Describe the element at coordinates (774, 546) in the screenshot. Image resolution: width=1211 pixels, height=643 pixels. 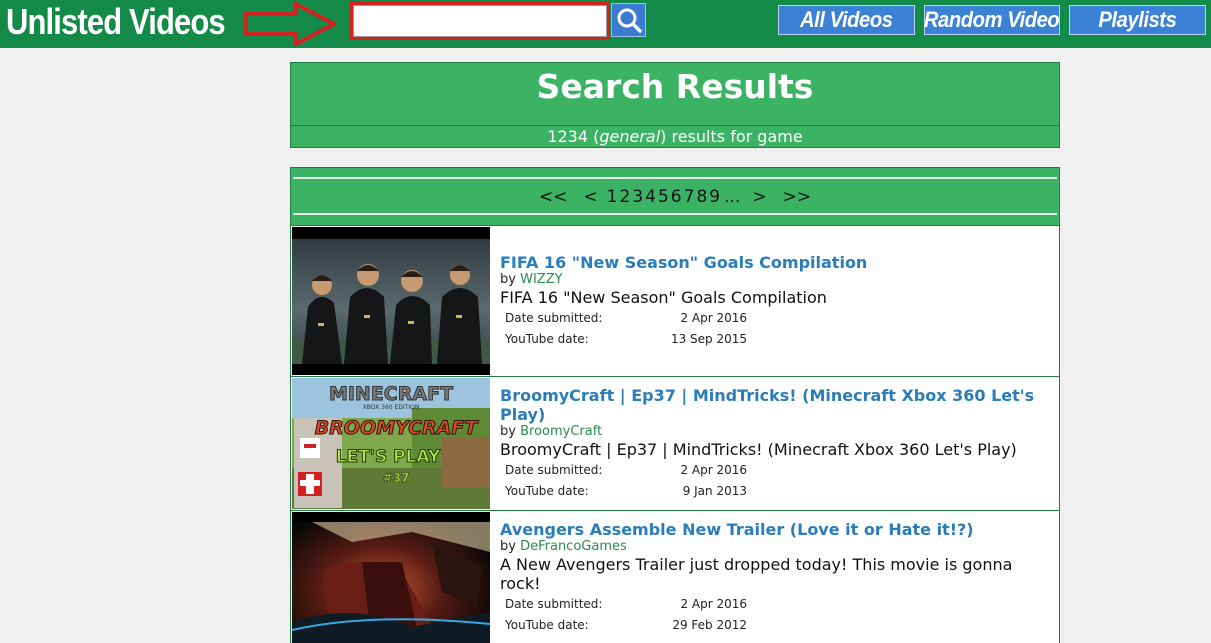
I see `video-byline: by DeFrancoGames` at that location.